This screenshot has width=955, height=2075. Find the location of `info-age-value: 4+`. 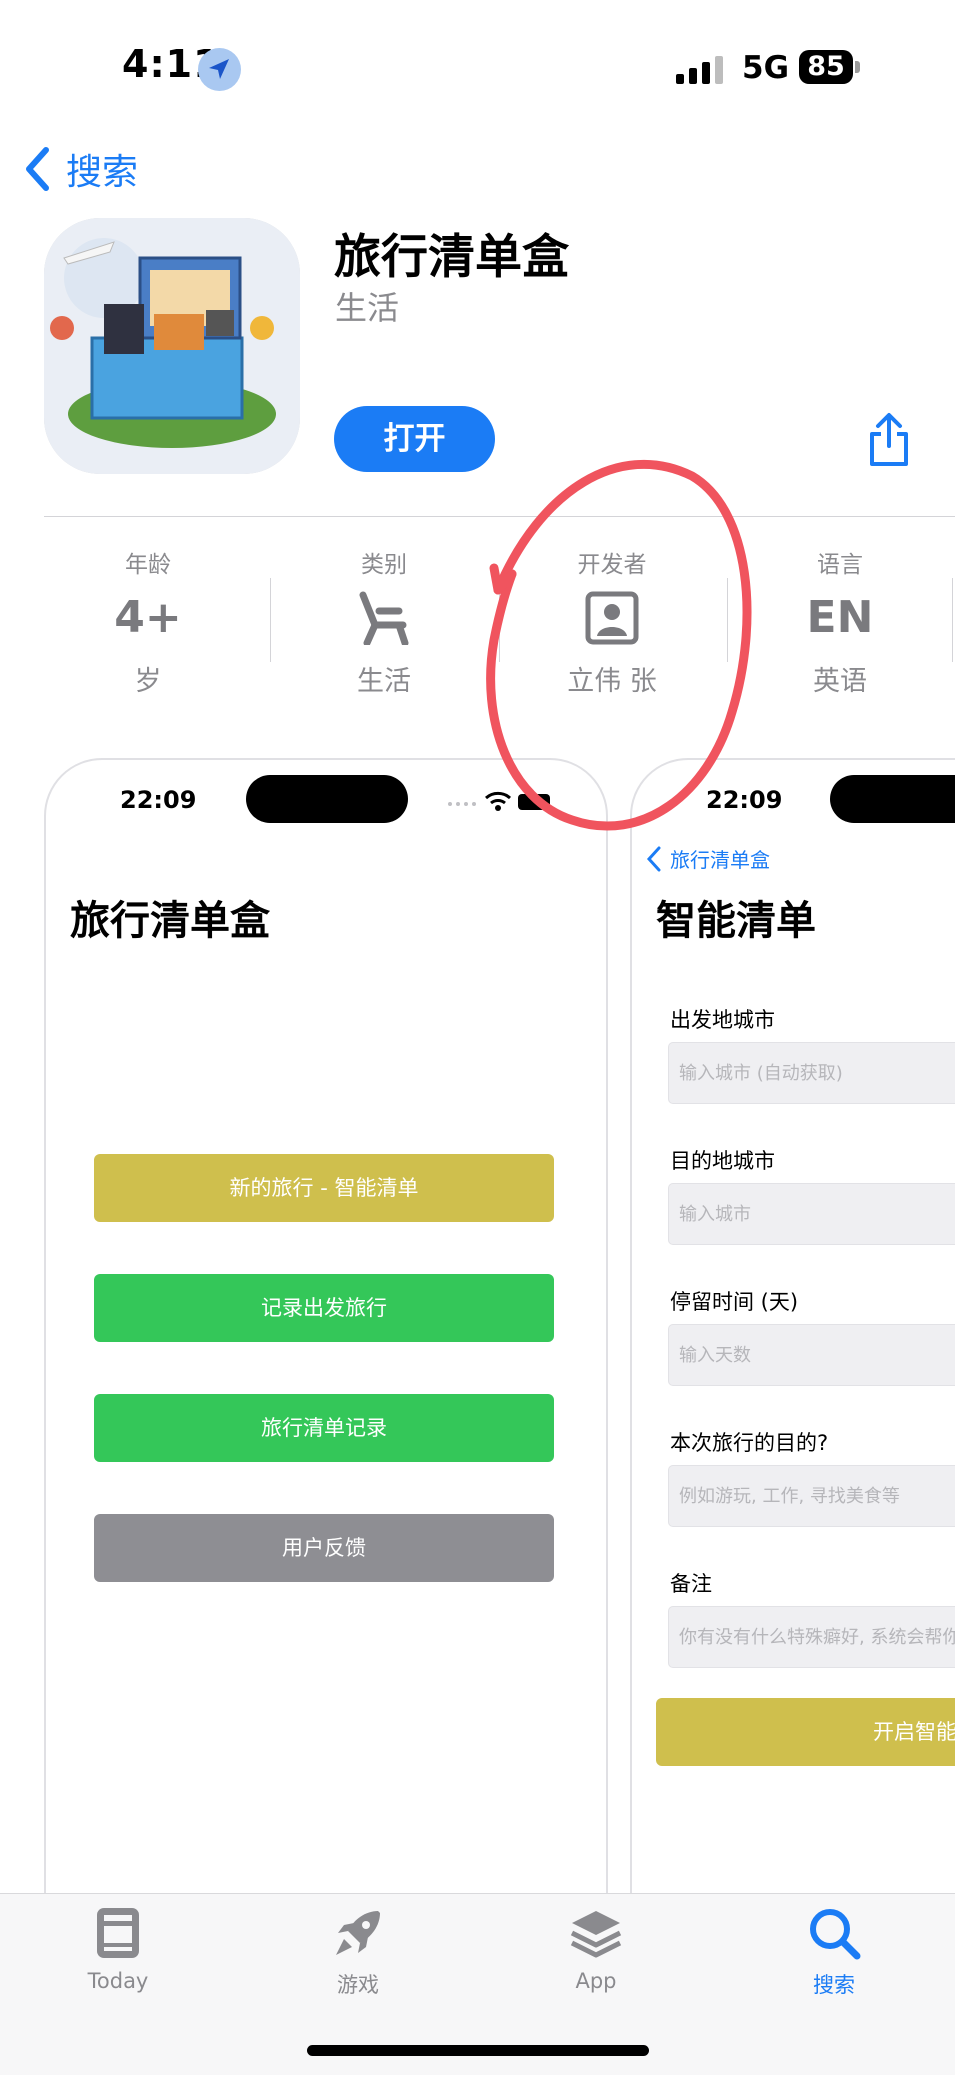

info-age-value: 4+ is located at coordinates (148, 617).